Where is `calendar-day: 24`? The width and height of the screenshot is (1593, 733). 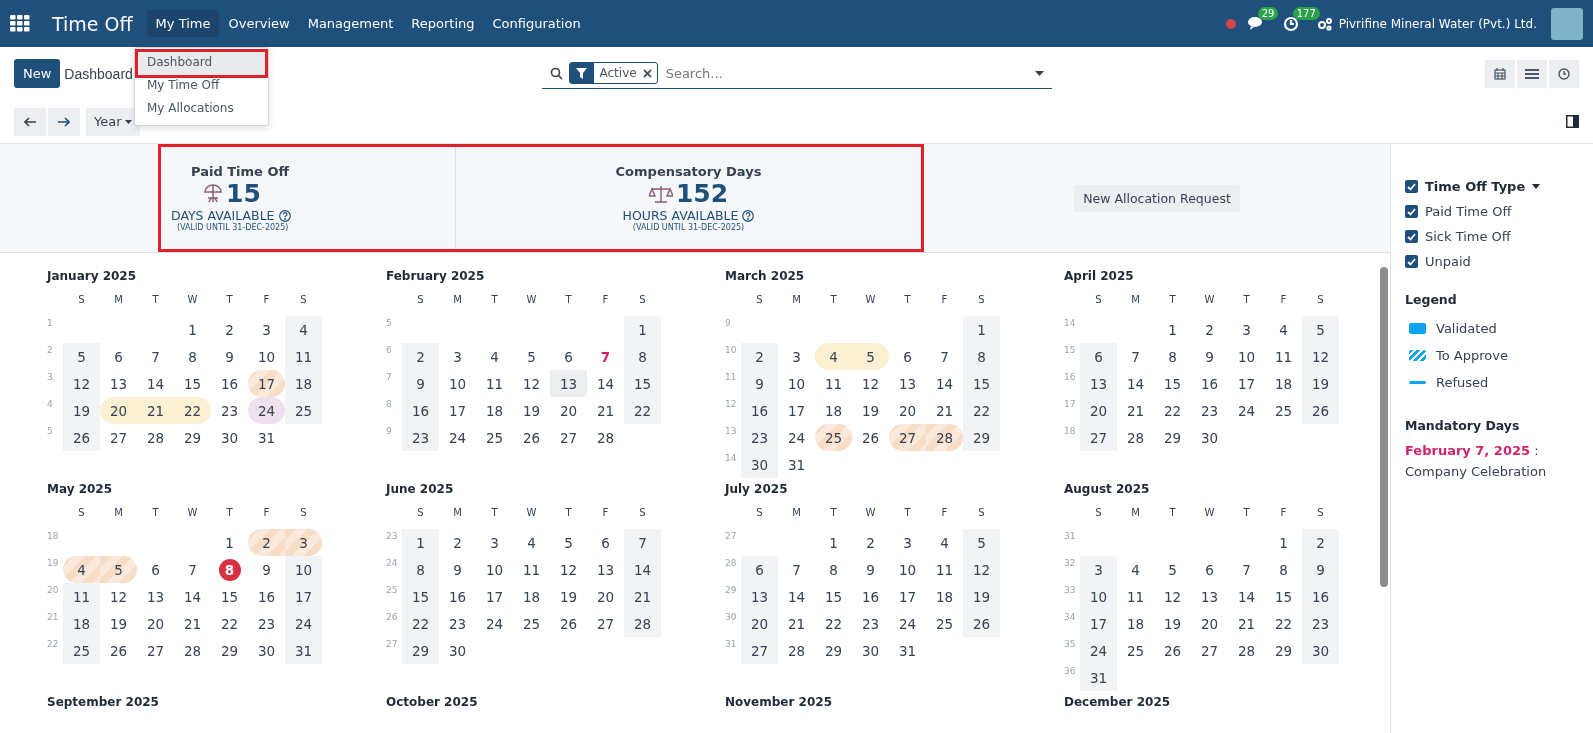
calendar-day: 24 is located at coordinates (907, 623).